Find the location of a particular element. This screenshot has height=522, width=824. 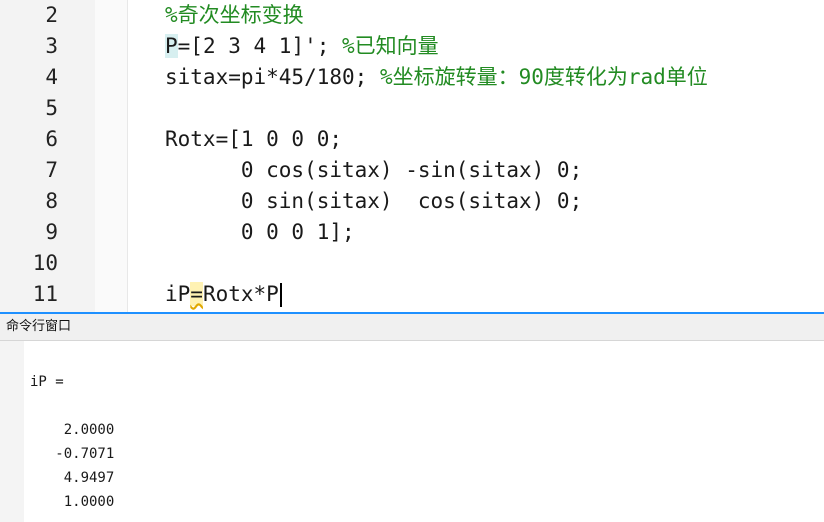

code-comment: %奇次坐标变换 is located at coordinates (234, 15).